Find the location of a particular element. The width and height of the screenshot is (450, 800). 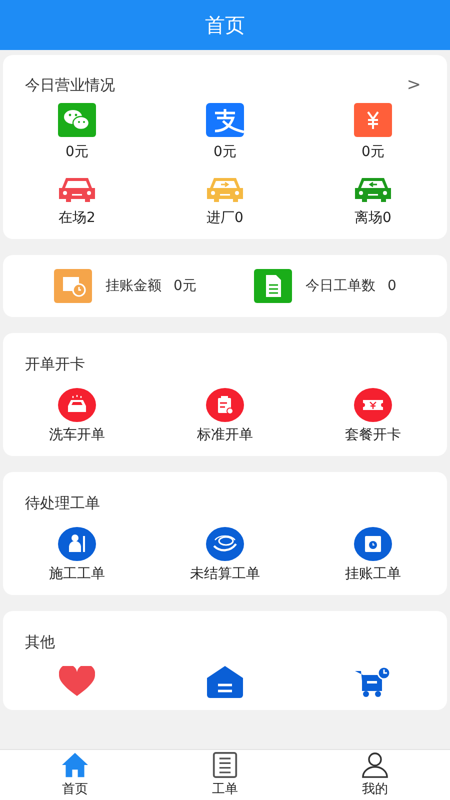

car-icon is located at coordinates (77, 405).